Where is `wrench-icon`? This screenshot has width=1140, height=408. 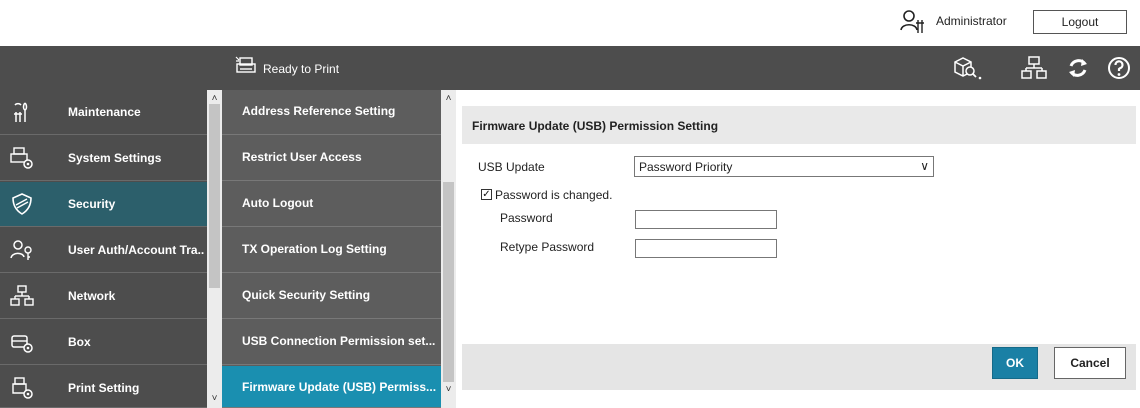
wrench-icon is located at coordinates (22, 112).